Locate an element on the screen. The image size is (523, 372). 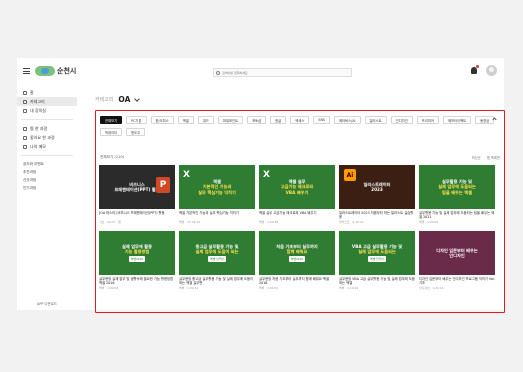
course-thumbnail: 디자인 입문부터 배우는 인디자인 is located at coordinates (457, 253).